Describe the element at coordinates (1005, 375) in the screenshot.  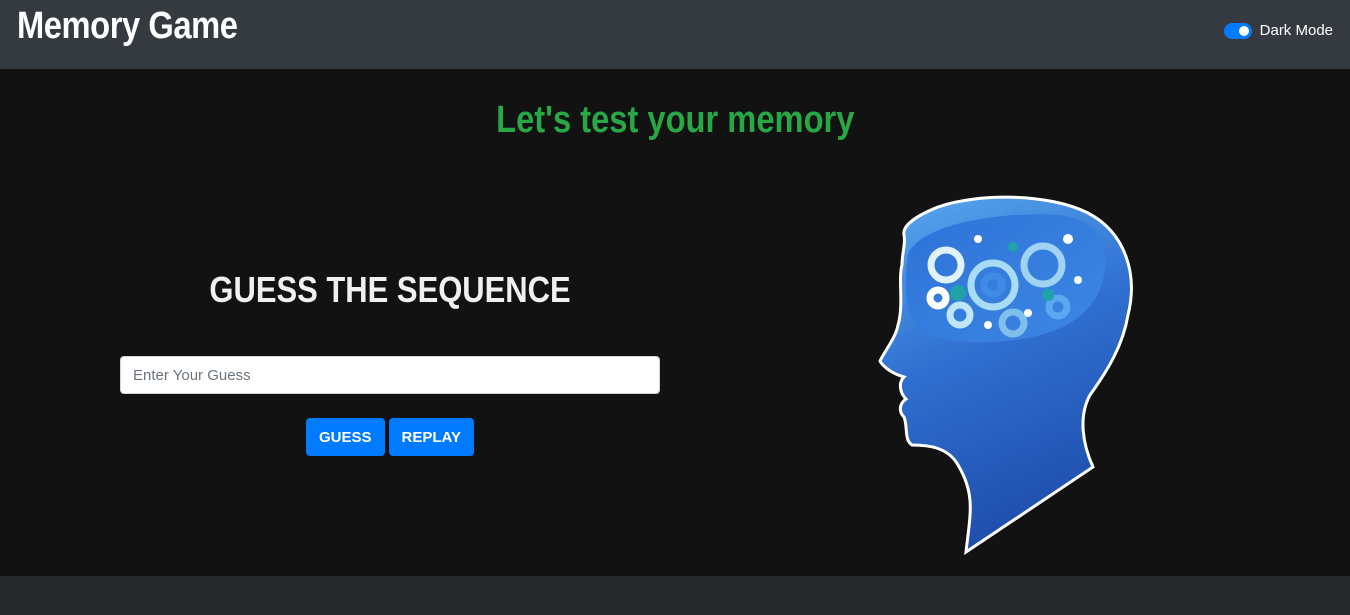
I see `brain-gears-head-icon` at that location.